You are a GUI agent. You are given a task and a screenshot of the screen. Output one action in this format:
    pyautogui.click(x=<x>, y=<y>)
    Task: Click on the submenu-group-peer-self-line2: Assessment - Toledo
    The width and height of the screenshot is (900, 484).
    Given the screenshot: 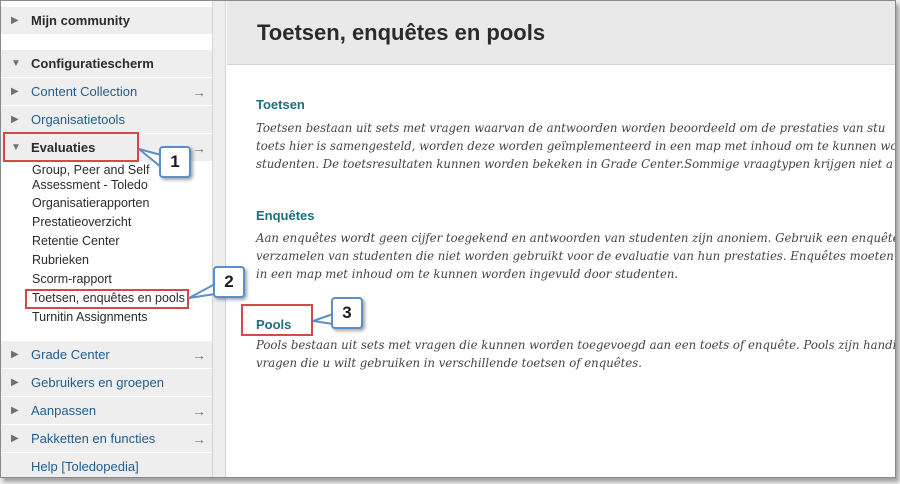 What is the action you would take?
    pyautogui.click(x=90, y=185)
    